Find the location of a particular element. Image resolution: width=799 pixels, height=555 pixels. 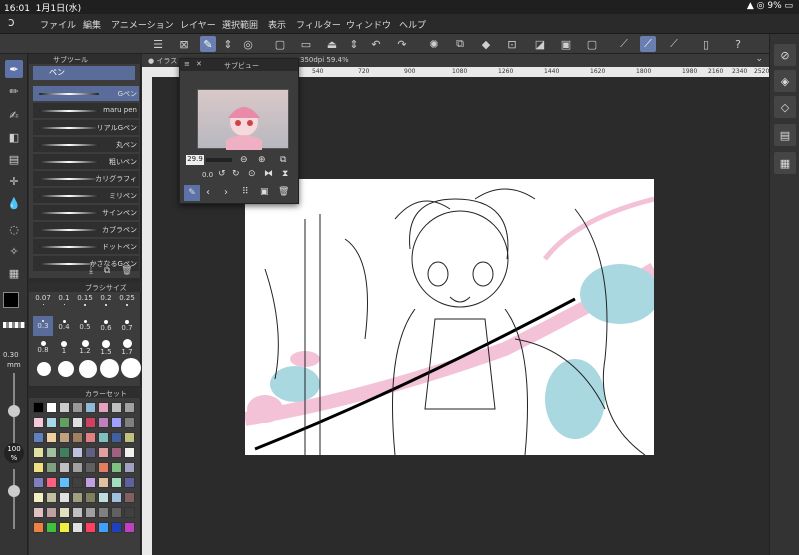

navigator-icon: ⊘ is located at coordinates (785, 55).